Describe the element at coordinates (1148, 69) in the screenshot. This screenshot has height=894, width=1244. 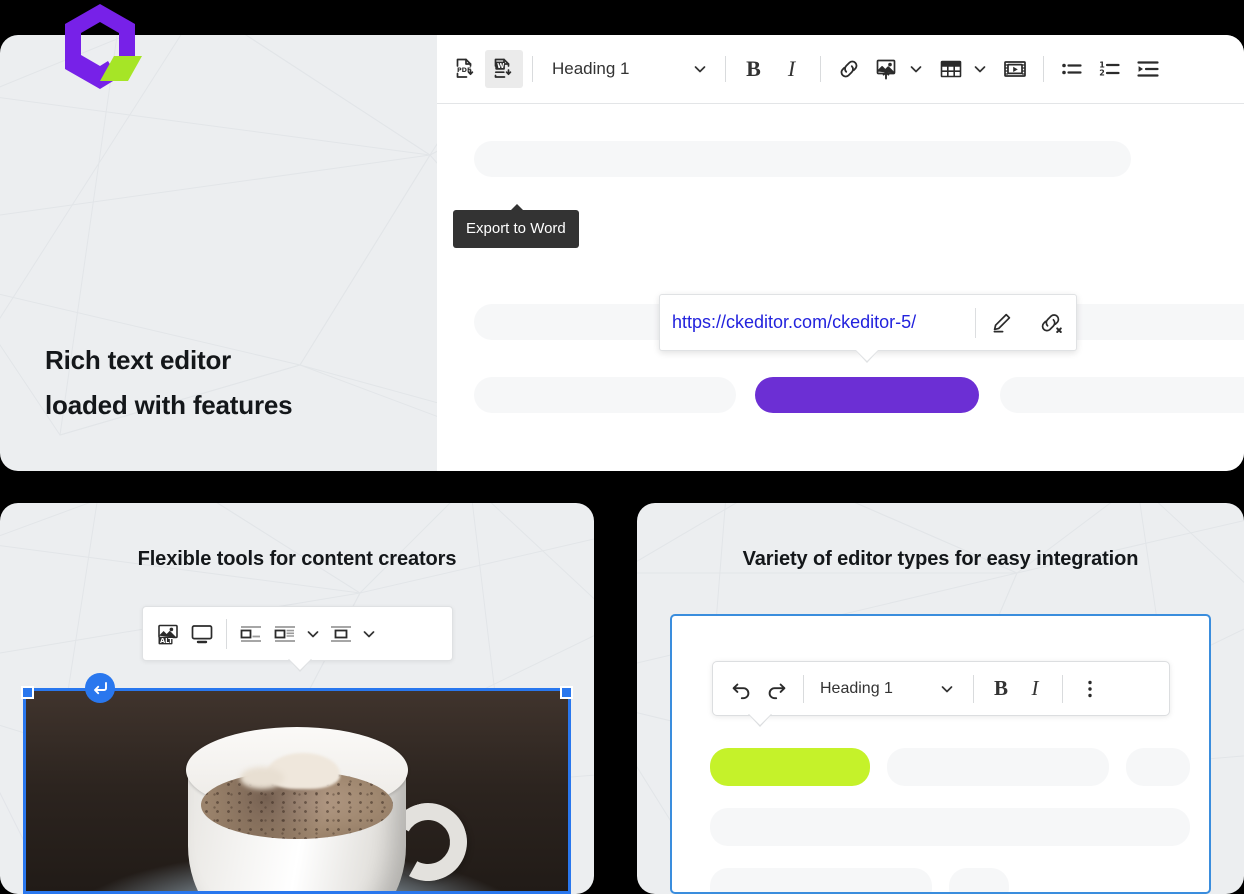
I see `indent-icon` at that location.